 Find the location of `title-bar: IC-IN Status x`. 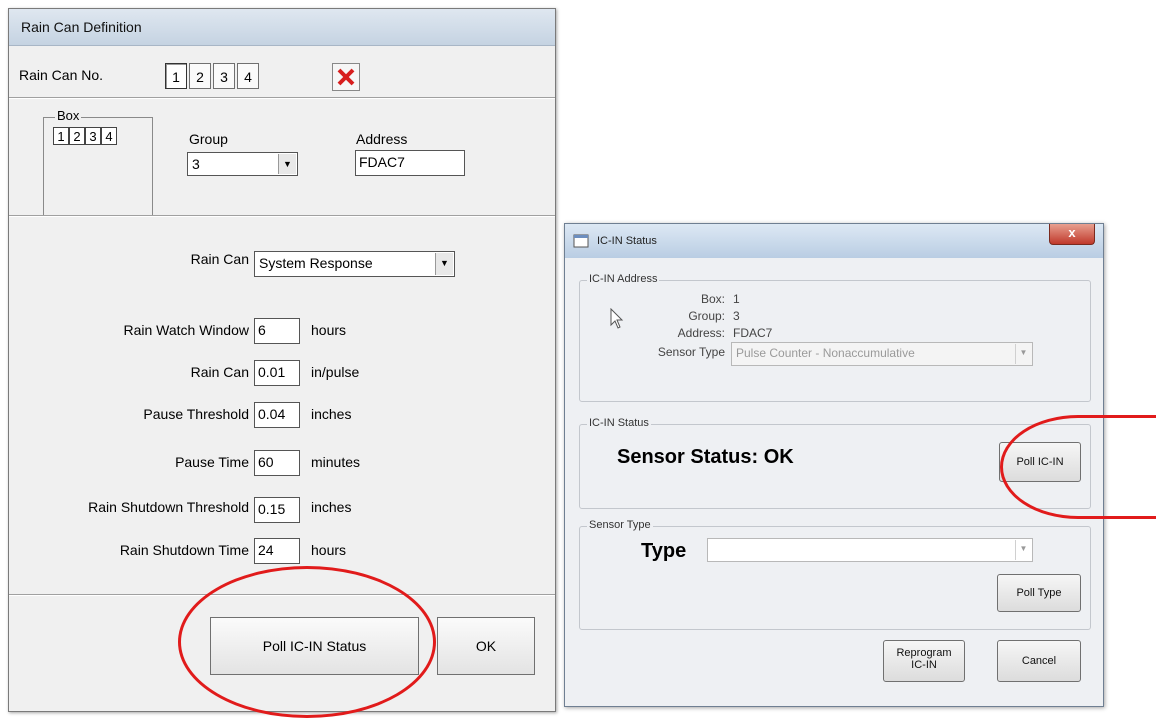

title-bar: IC-IN Status x is located at coordinates (834, 241).